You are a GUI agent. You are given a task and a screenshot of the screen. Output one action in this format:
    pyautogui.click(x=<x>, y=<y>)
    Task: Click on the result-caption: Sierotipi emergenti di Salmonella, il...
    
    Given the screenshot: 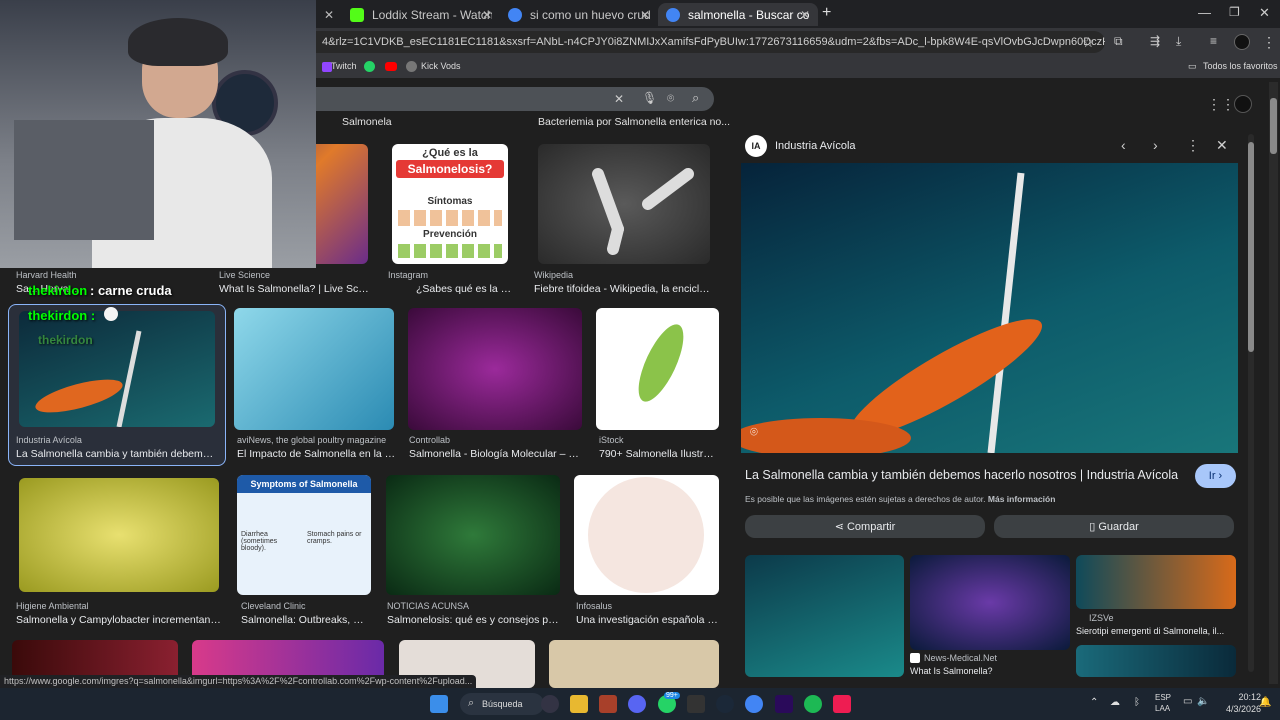 What is the action you would take?
    pyautogui.click(x=1156, y=631)
    